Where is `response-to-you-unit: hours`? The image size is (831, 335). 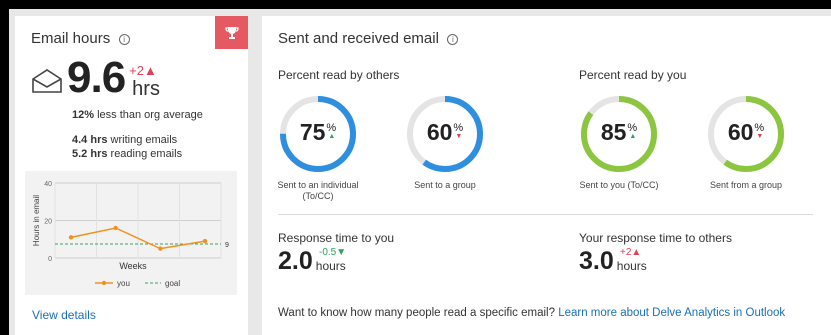 response-to-you-unit: hours is located at coordinates (330, 266).